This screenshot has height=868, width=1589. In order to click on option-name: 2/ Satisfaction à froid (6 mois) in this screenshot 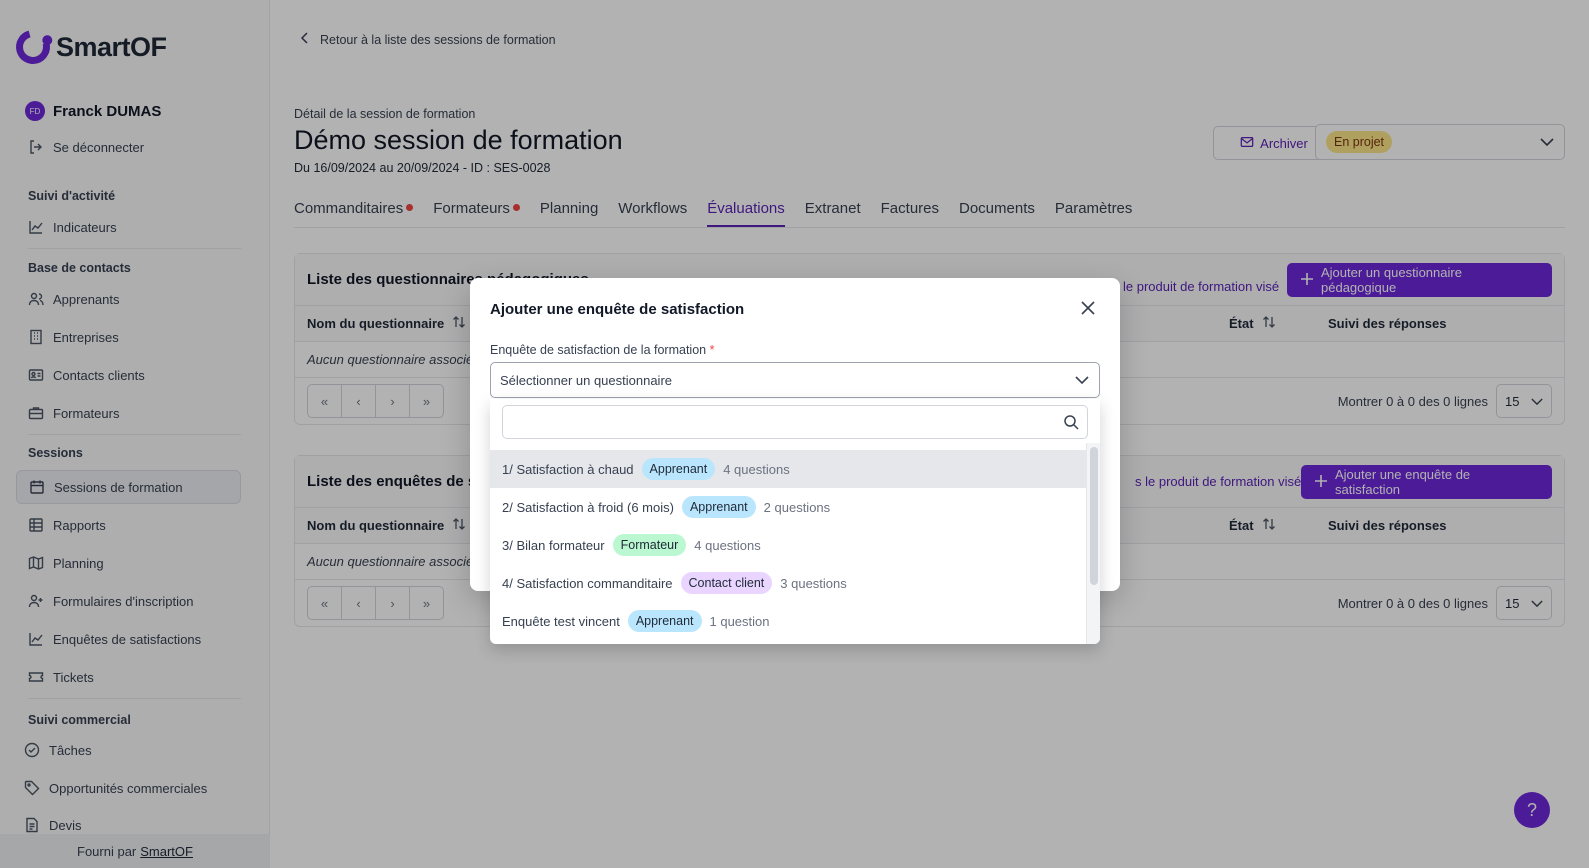, I will do `click(588, 507)`.